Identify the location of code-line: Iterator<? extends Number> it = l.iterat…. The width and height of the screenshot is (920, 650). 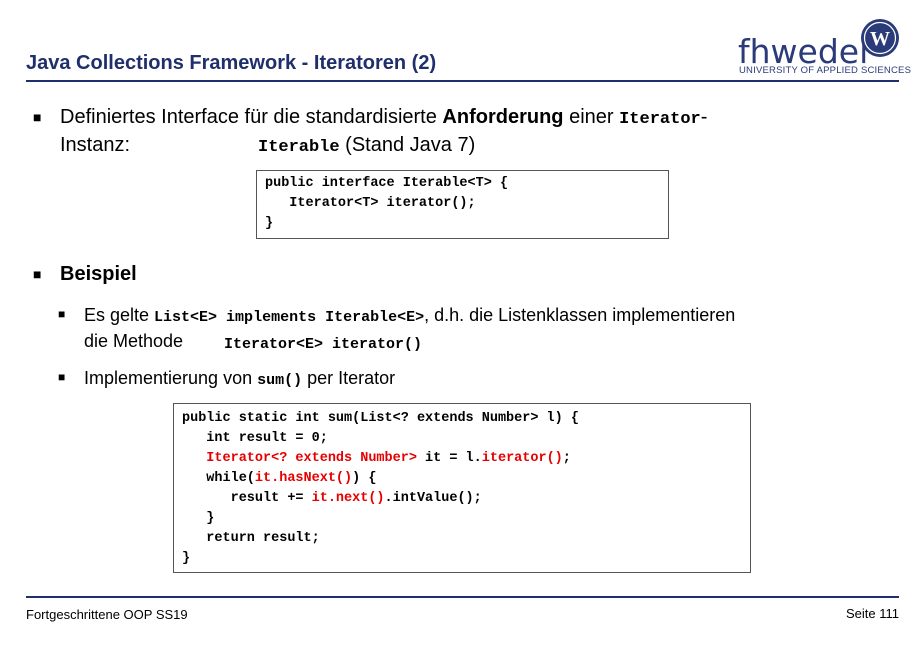
(466, 459).